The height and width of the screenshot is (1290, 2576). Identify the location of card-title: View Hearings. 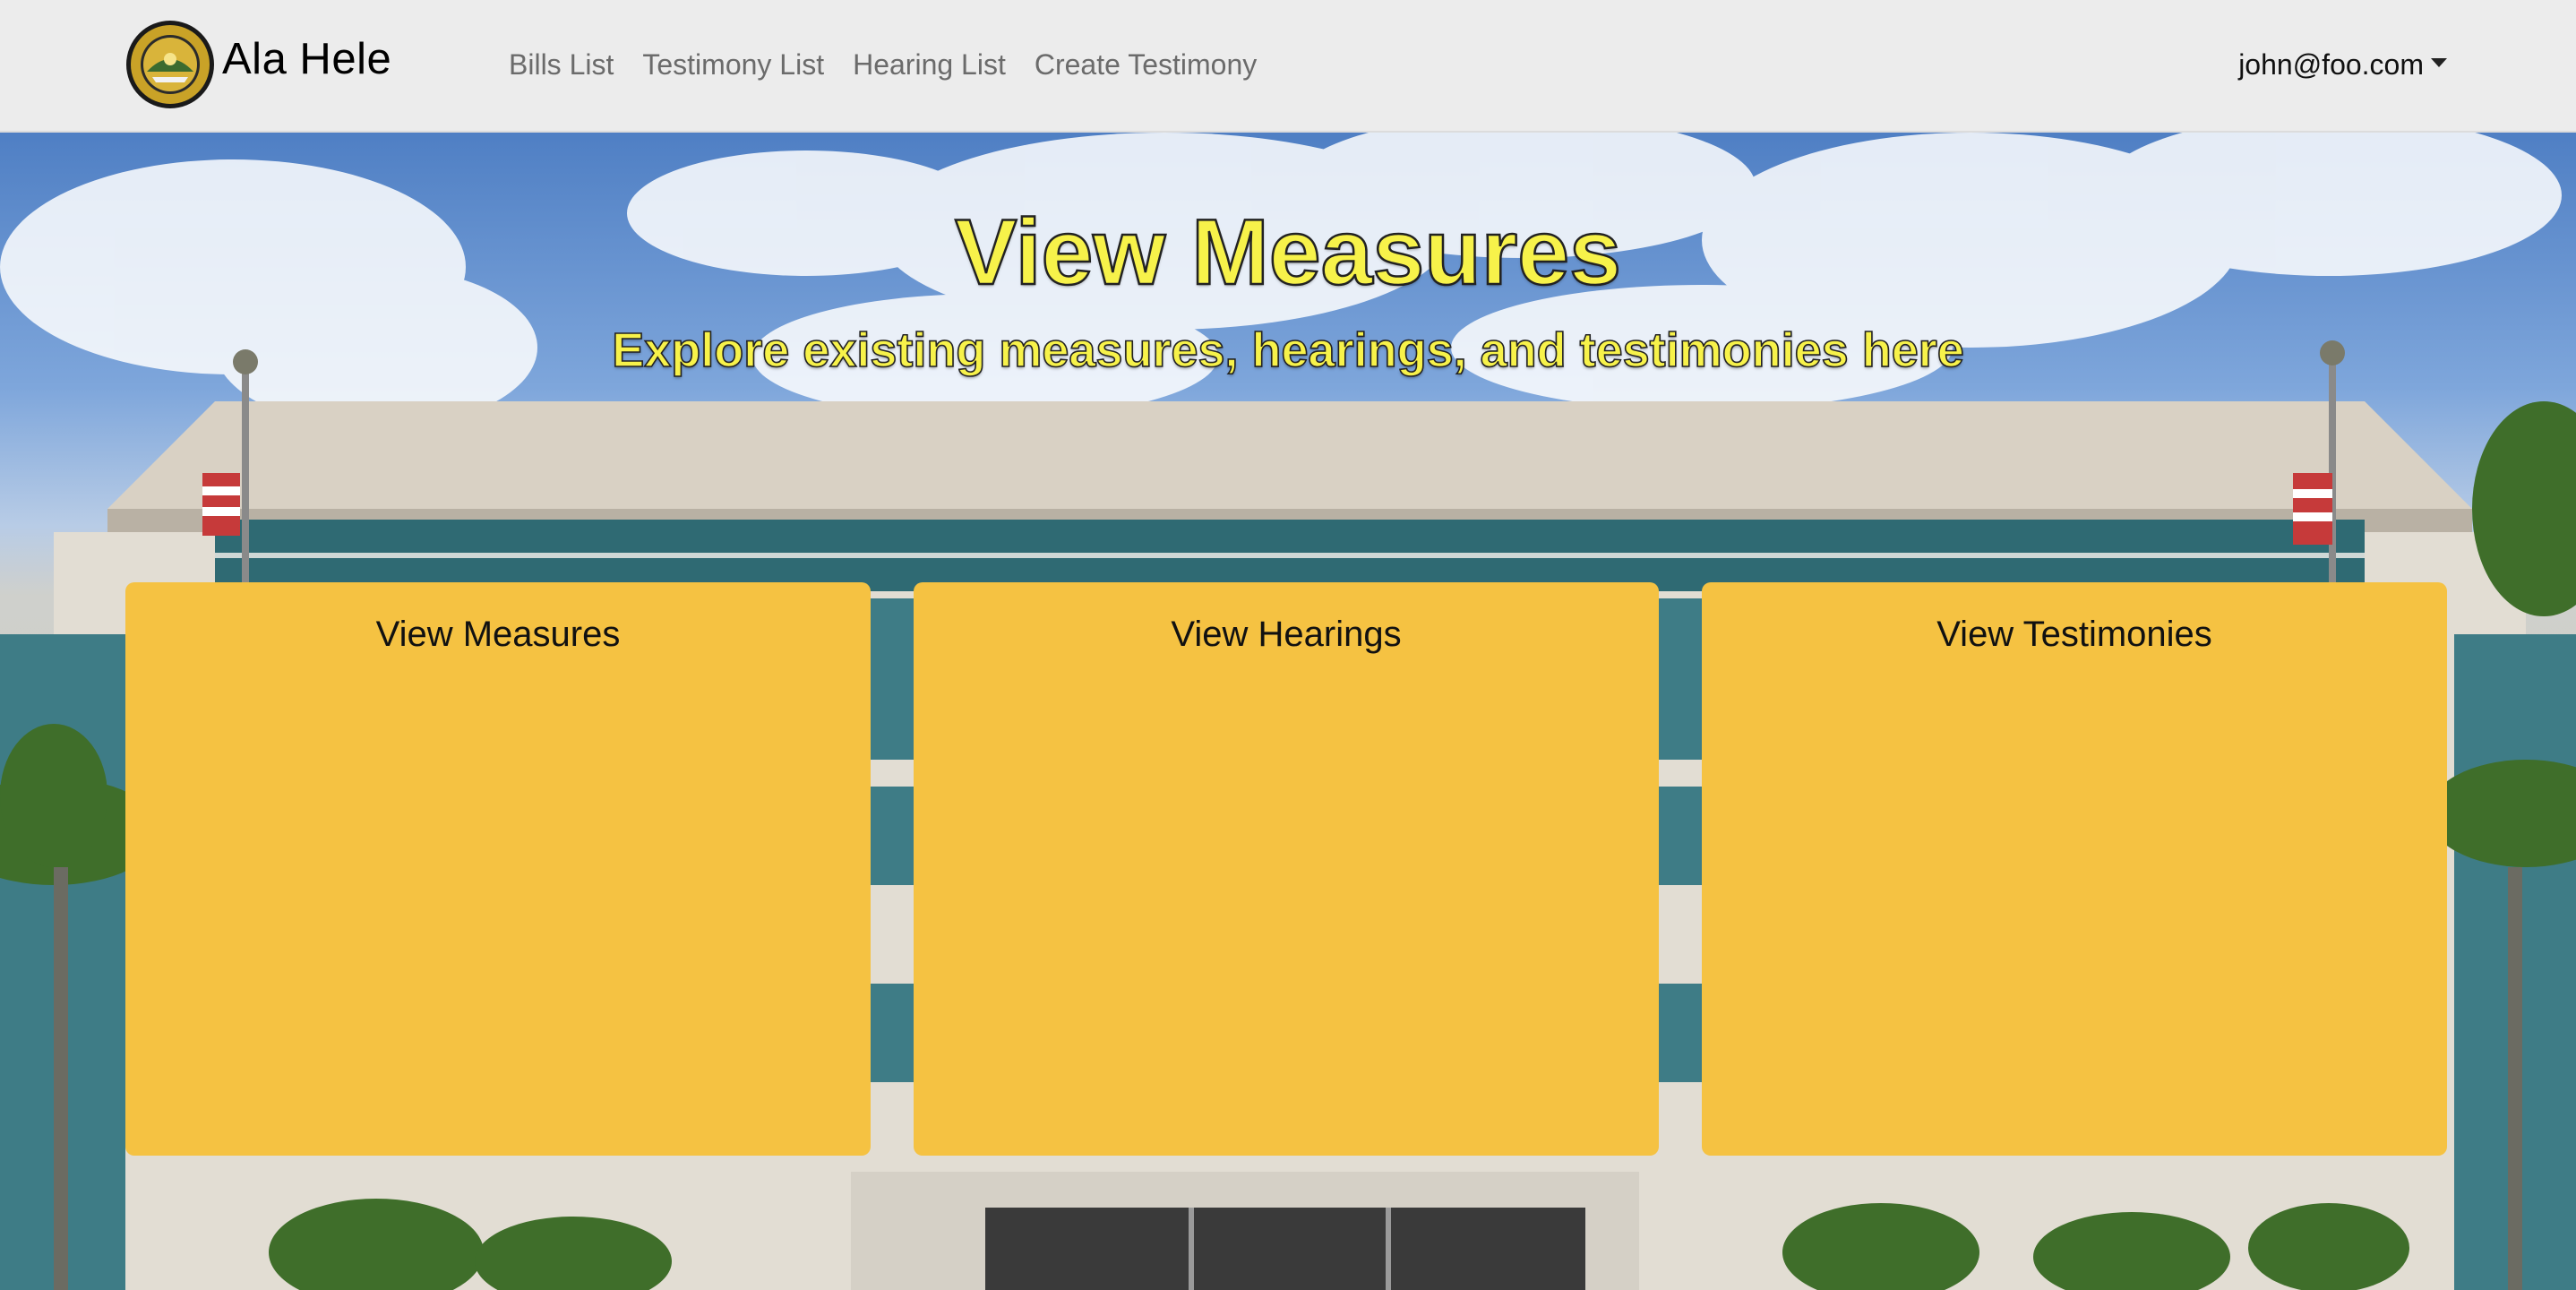
(1286, 634).